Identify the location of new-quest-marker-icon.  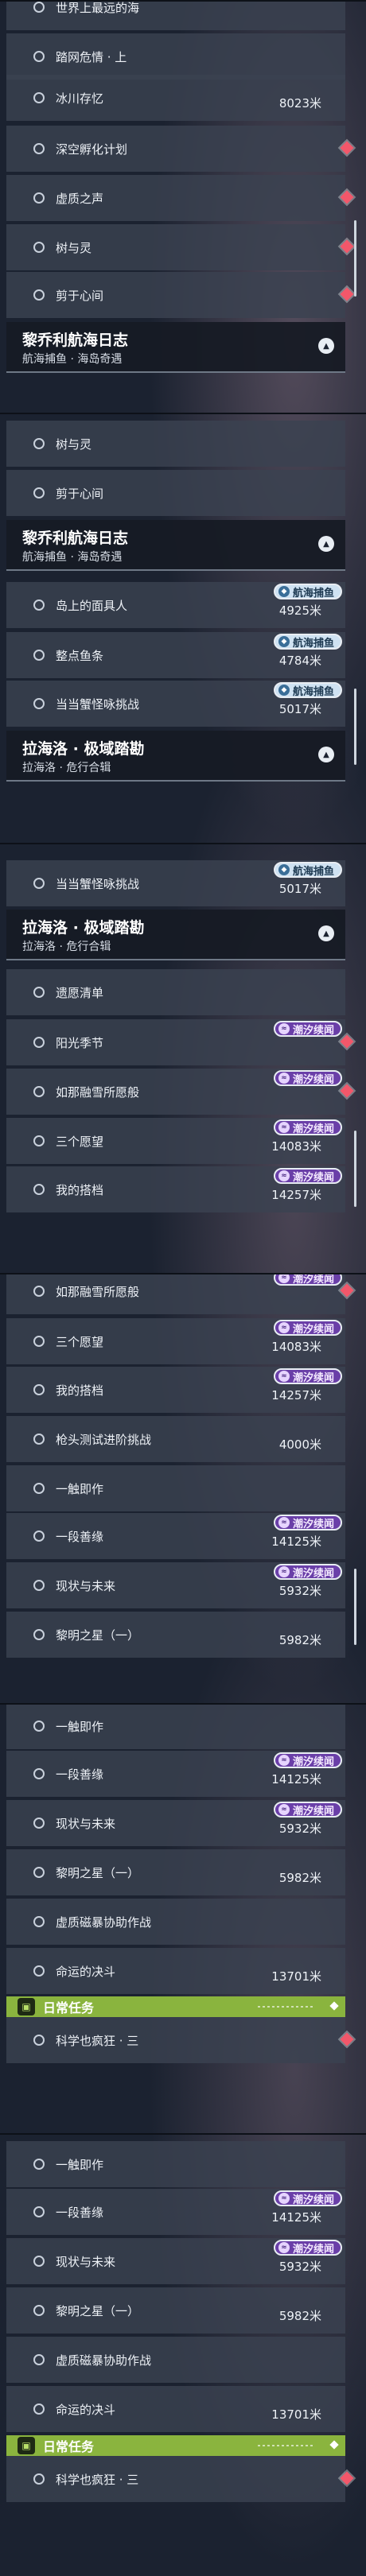
(347, 1290).